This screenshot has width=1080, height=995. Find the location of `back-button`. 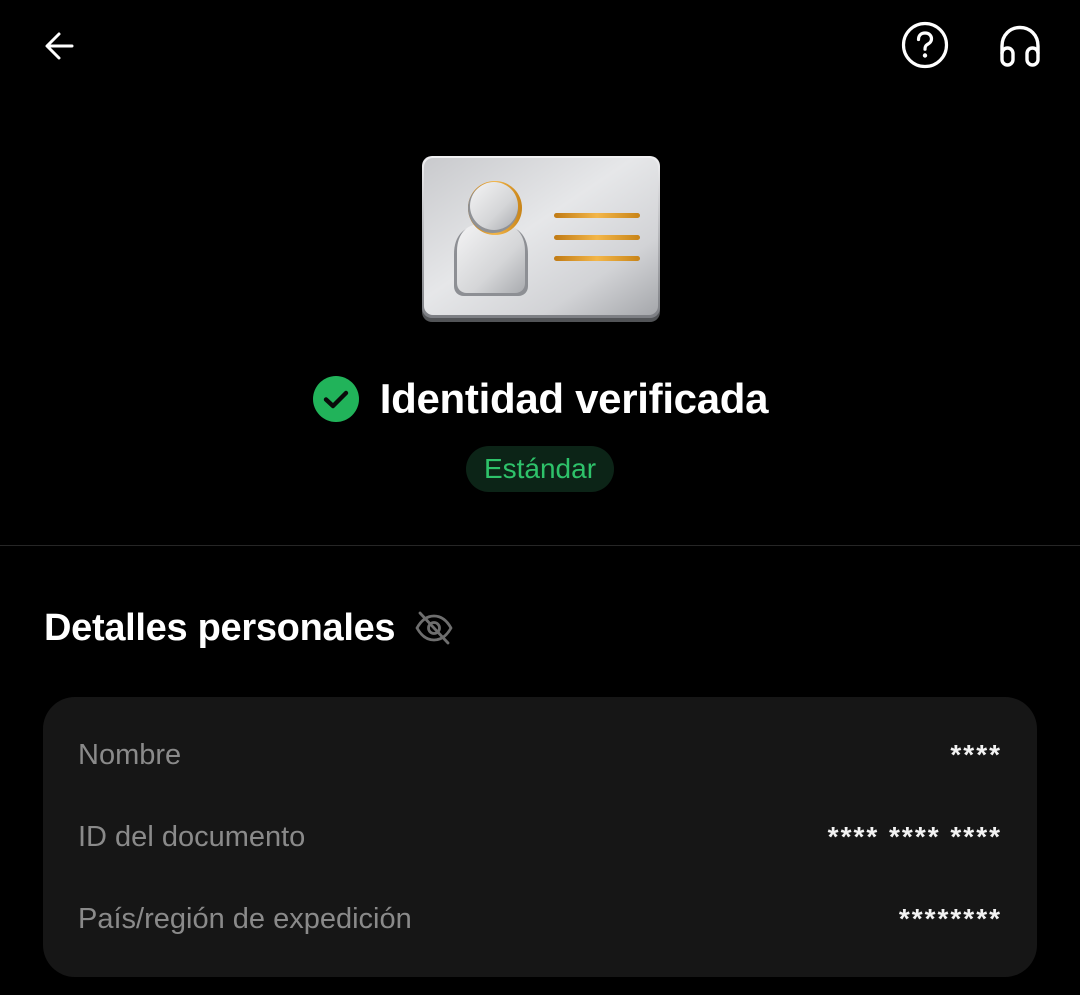

back-button is located at coordinates (60, 46).